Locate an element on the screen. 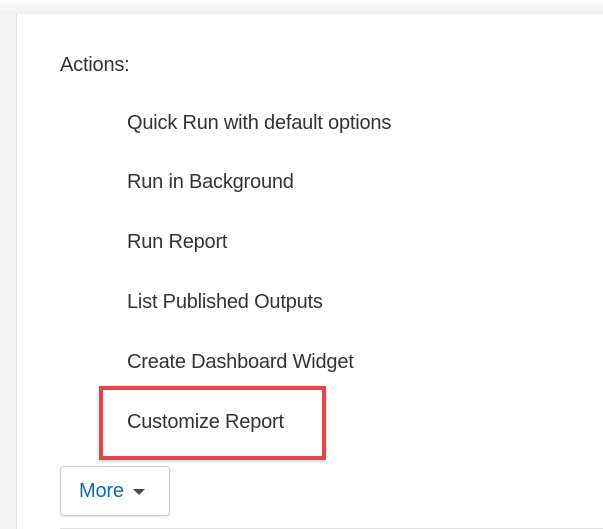 This screenshot has width=603, height=529. action-quick-run: Quick Run with default options is located at coordinates (259, 123).